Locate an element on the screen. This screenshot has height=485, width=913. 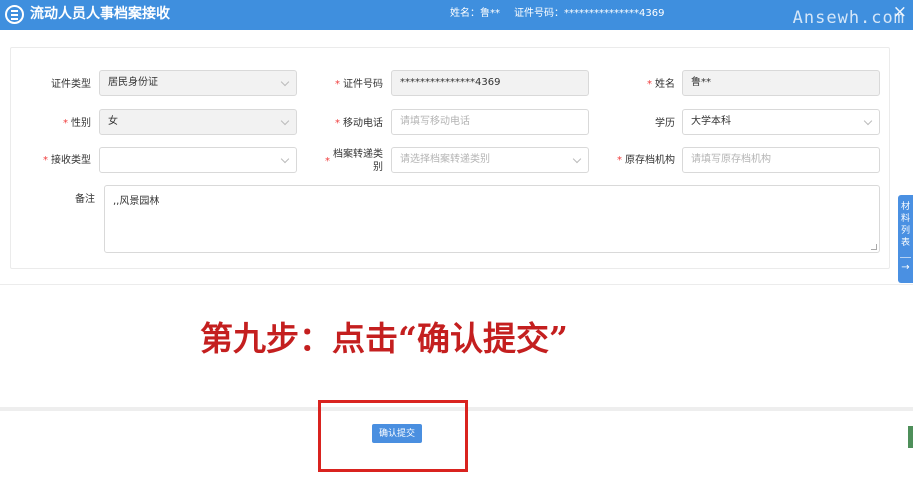
id-number-value: ***************4369 is located at coordinates (450, 82).